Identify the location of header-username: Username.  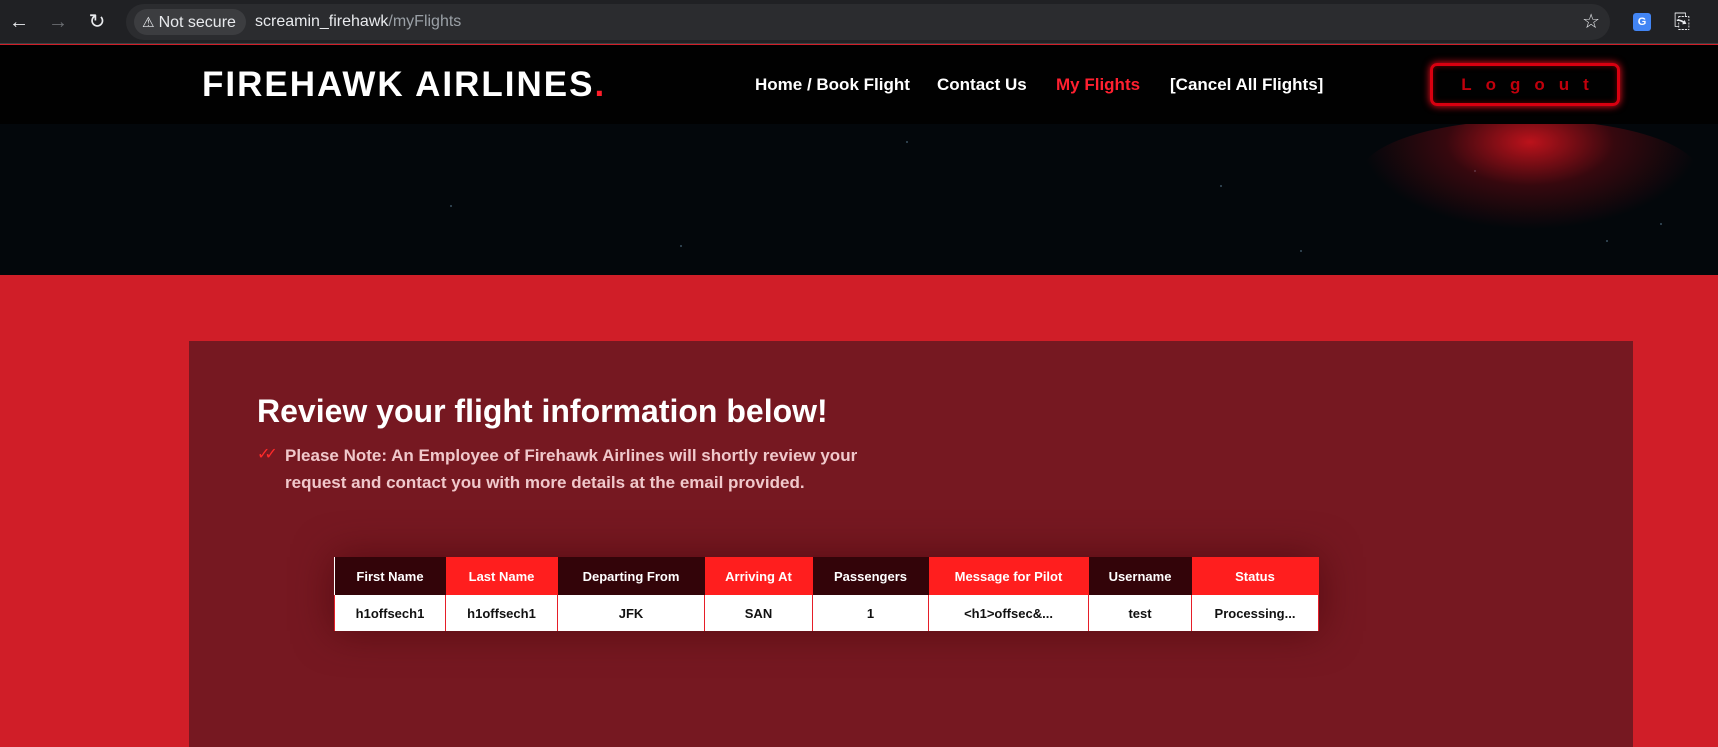
(1140, 576).